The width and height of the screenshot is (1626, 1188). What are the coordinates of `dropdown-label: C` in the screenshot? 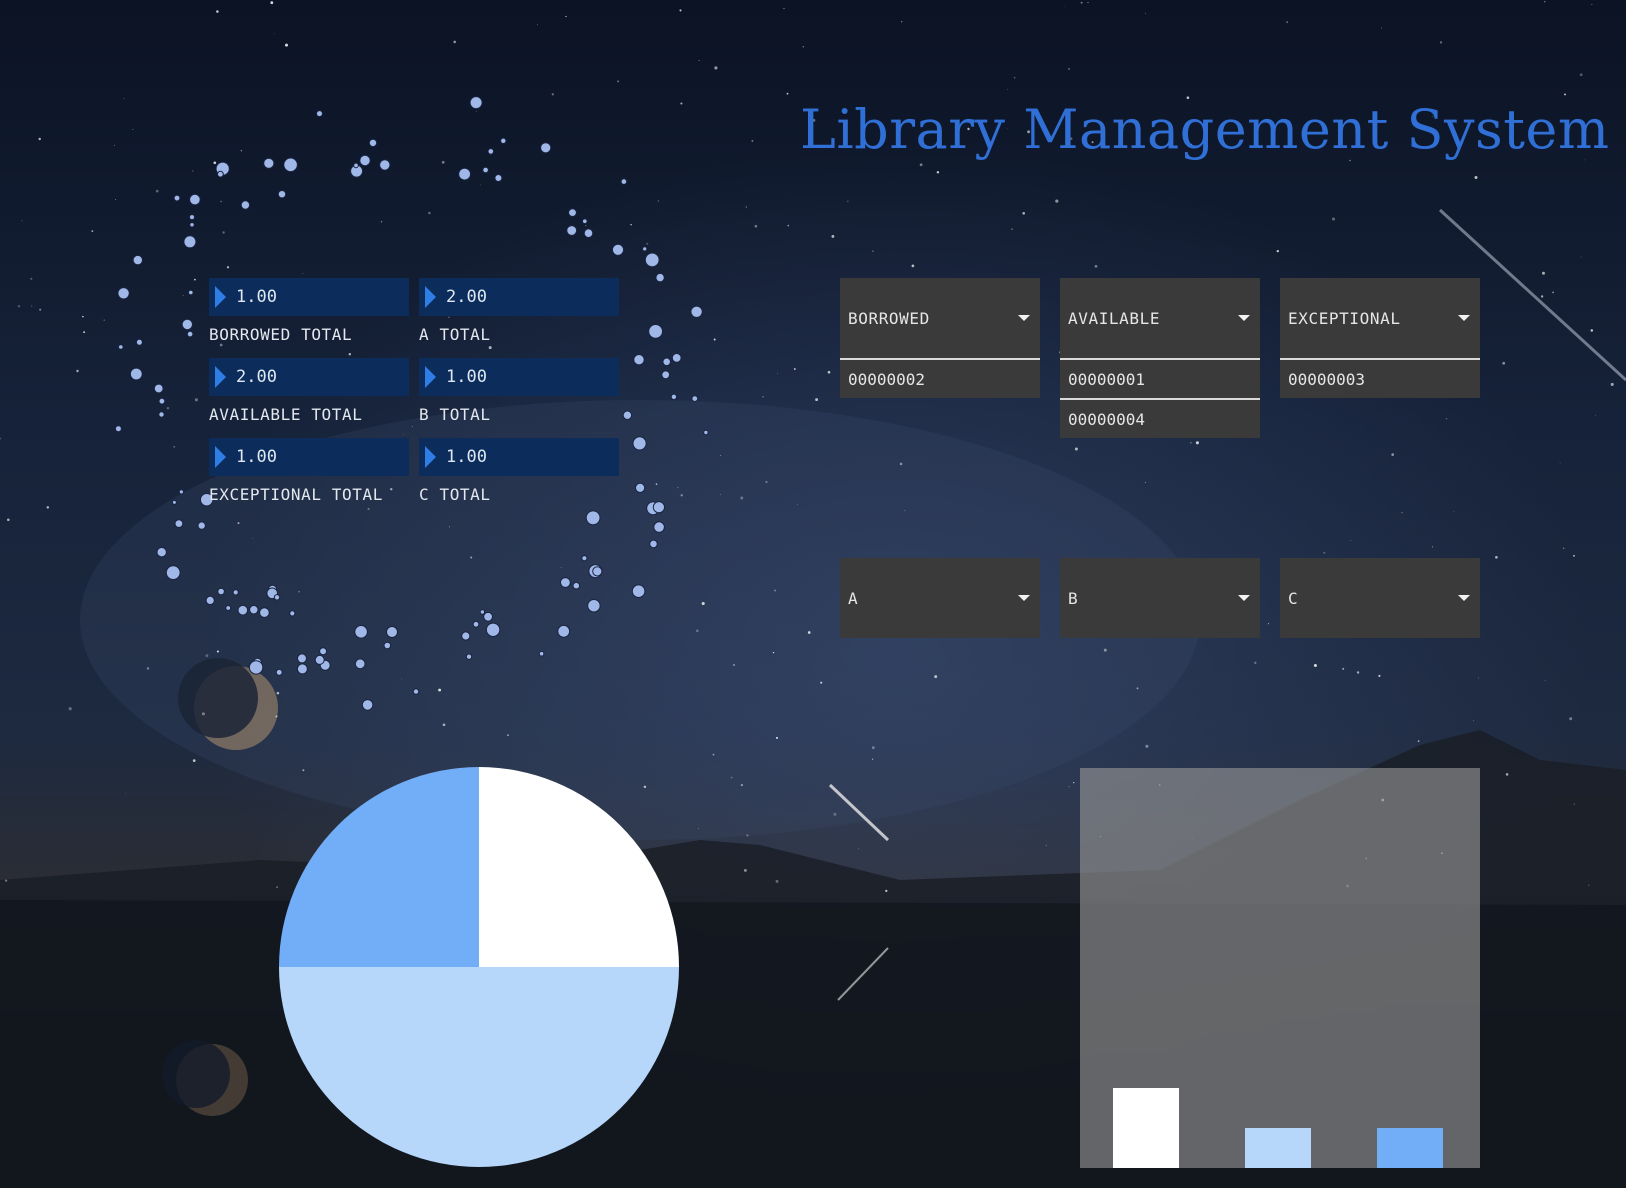 It's located at (1293, 598).